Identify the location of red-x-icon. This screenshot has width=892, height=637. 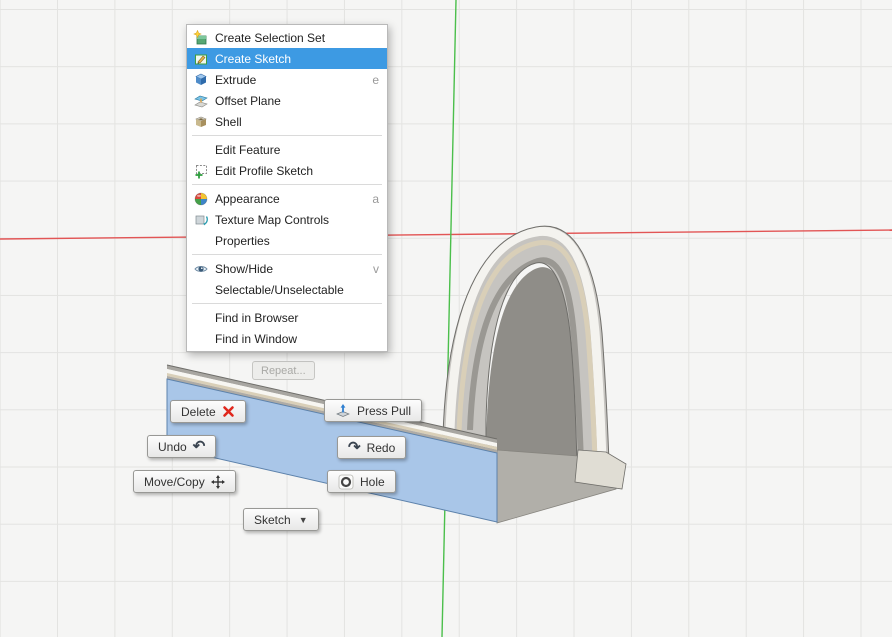
(228, 411).